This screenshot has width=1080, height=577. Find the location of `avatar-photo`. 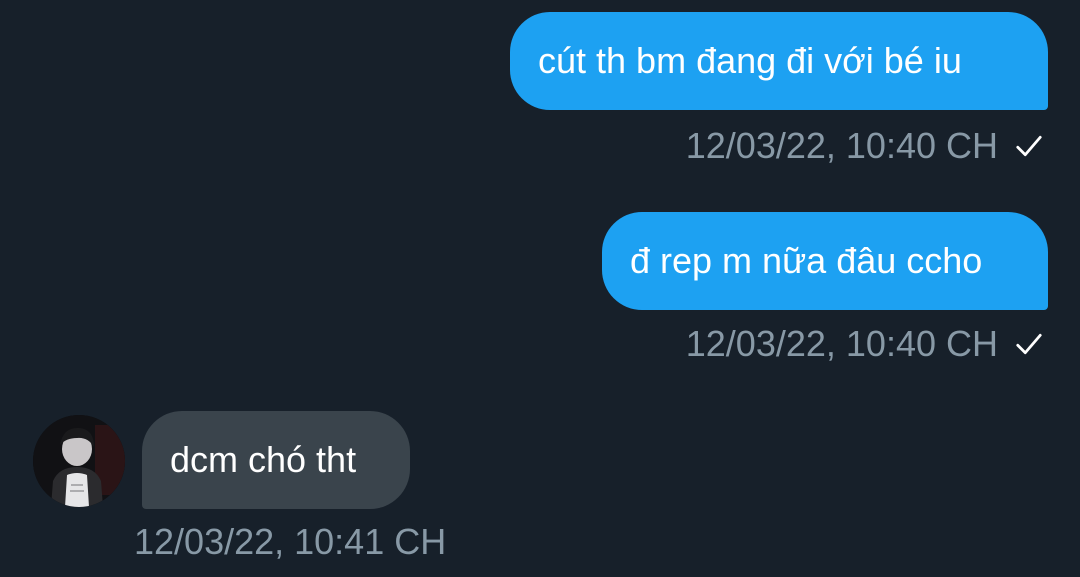

avatar-photo is located at coordinates (79, 461).